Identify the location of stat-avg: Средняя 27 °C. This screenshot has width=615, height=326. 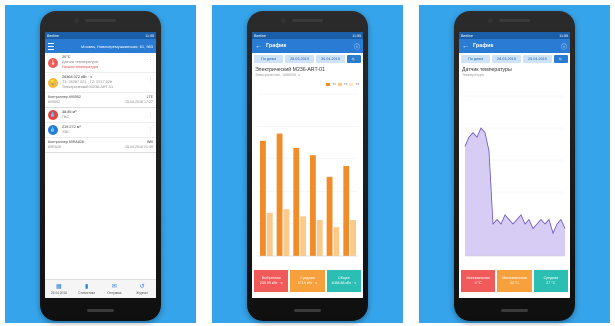
(550, 281).